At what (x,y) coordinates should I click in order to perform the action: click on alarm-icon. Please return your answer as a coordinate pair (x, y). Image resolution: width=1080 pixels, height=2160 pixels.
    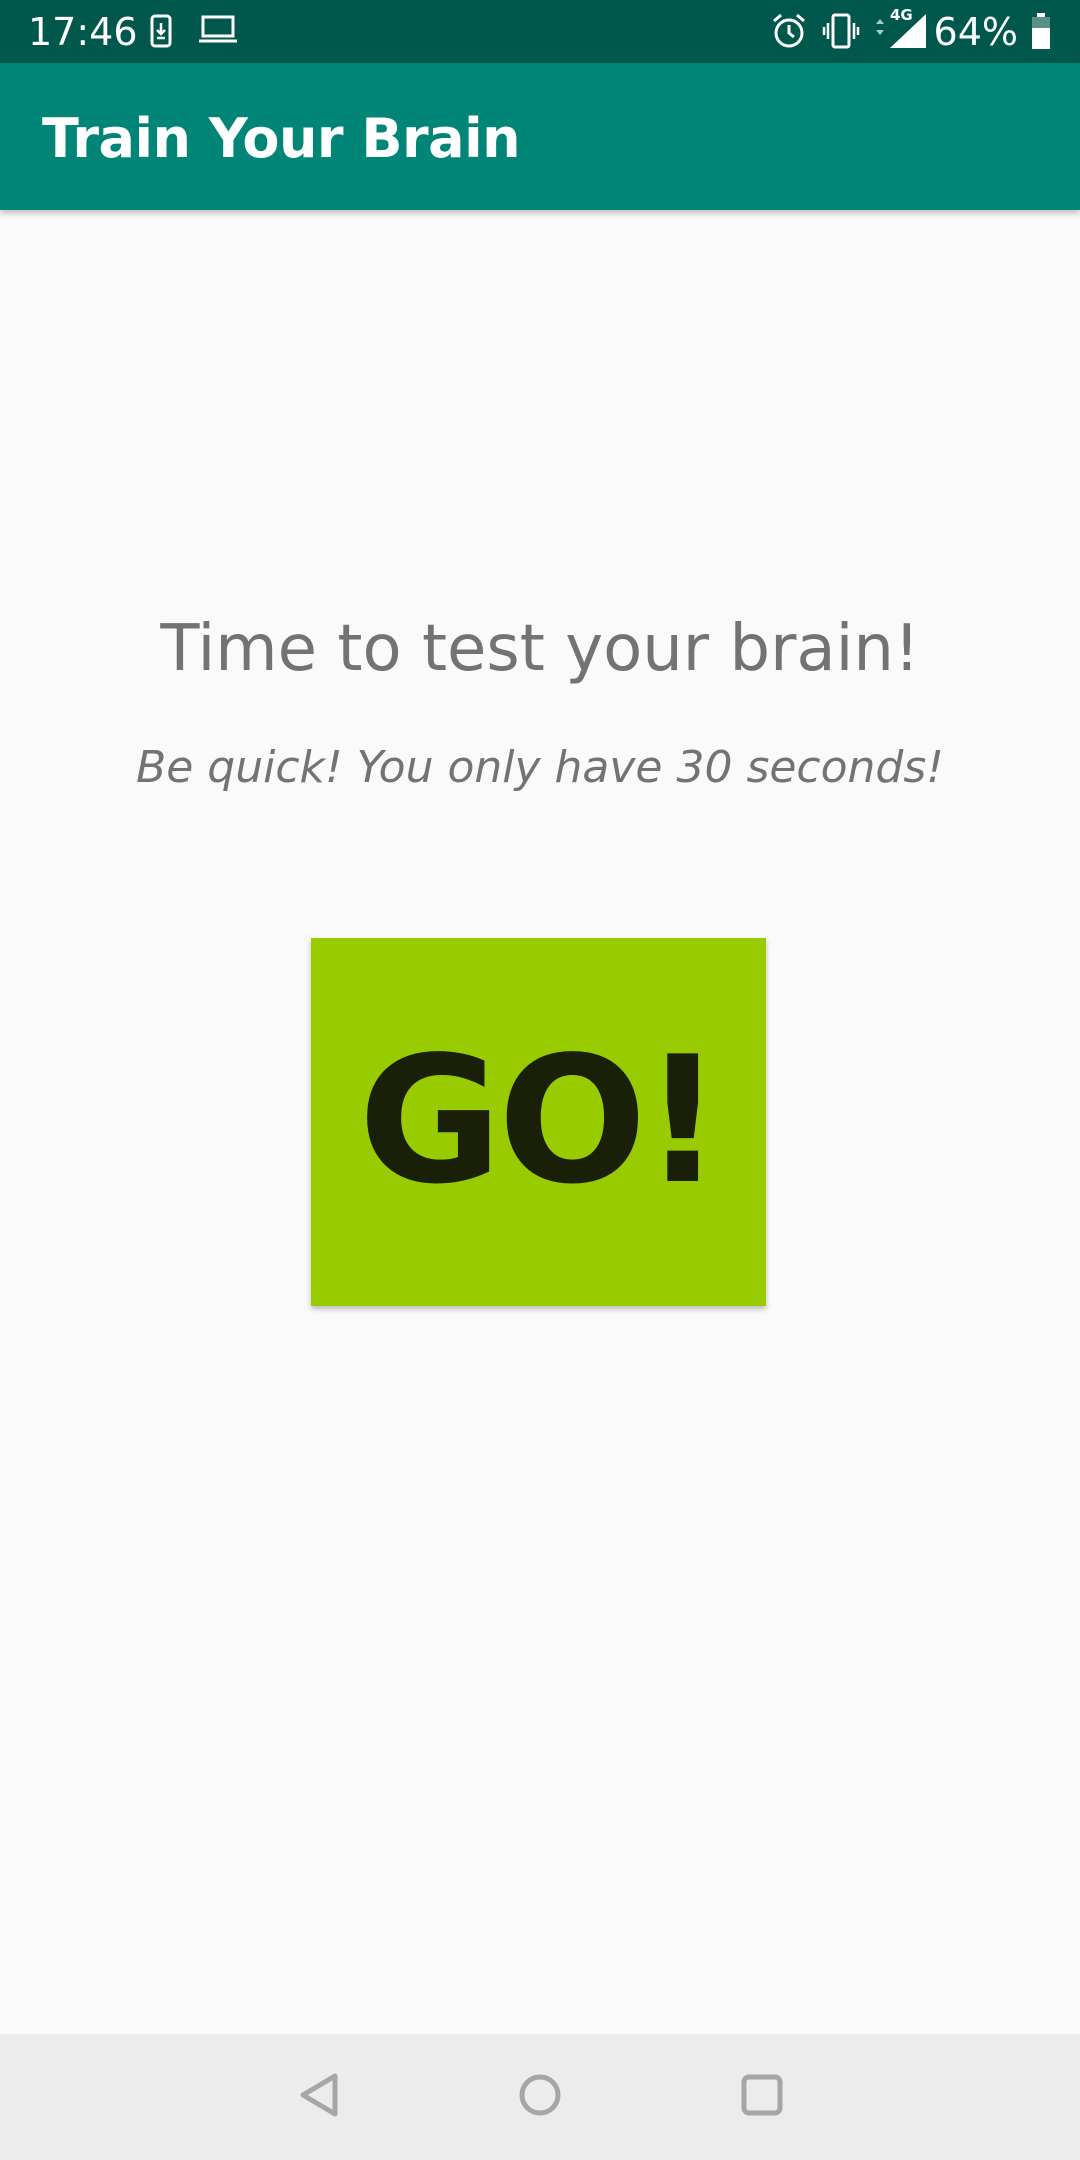
    Looking at the image, I should click on (789, 33).